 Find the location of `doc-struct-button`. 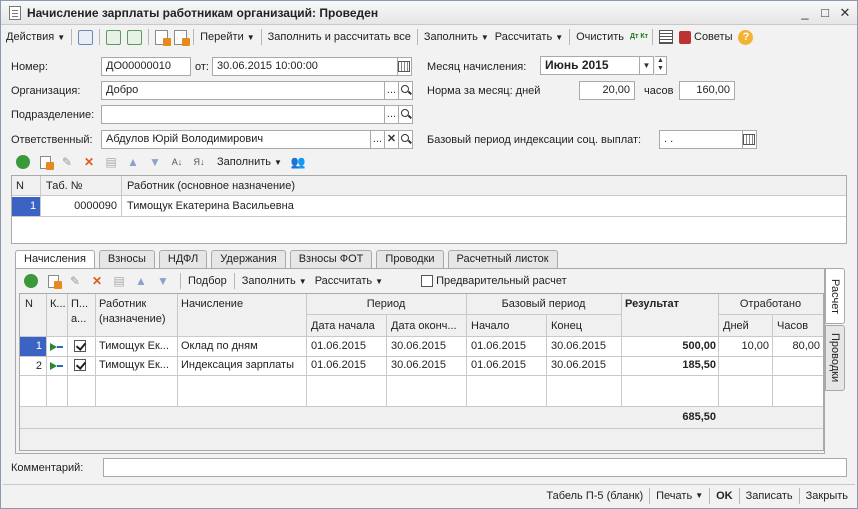

doc-struct-button is located at coordinates (181, 37).